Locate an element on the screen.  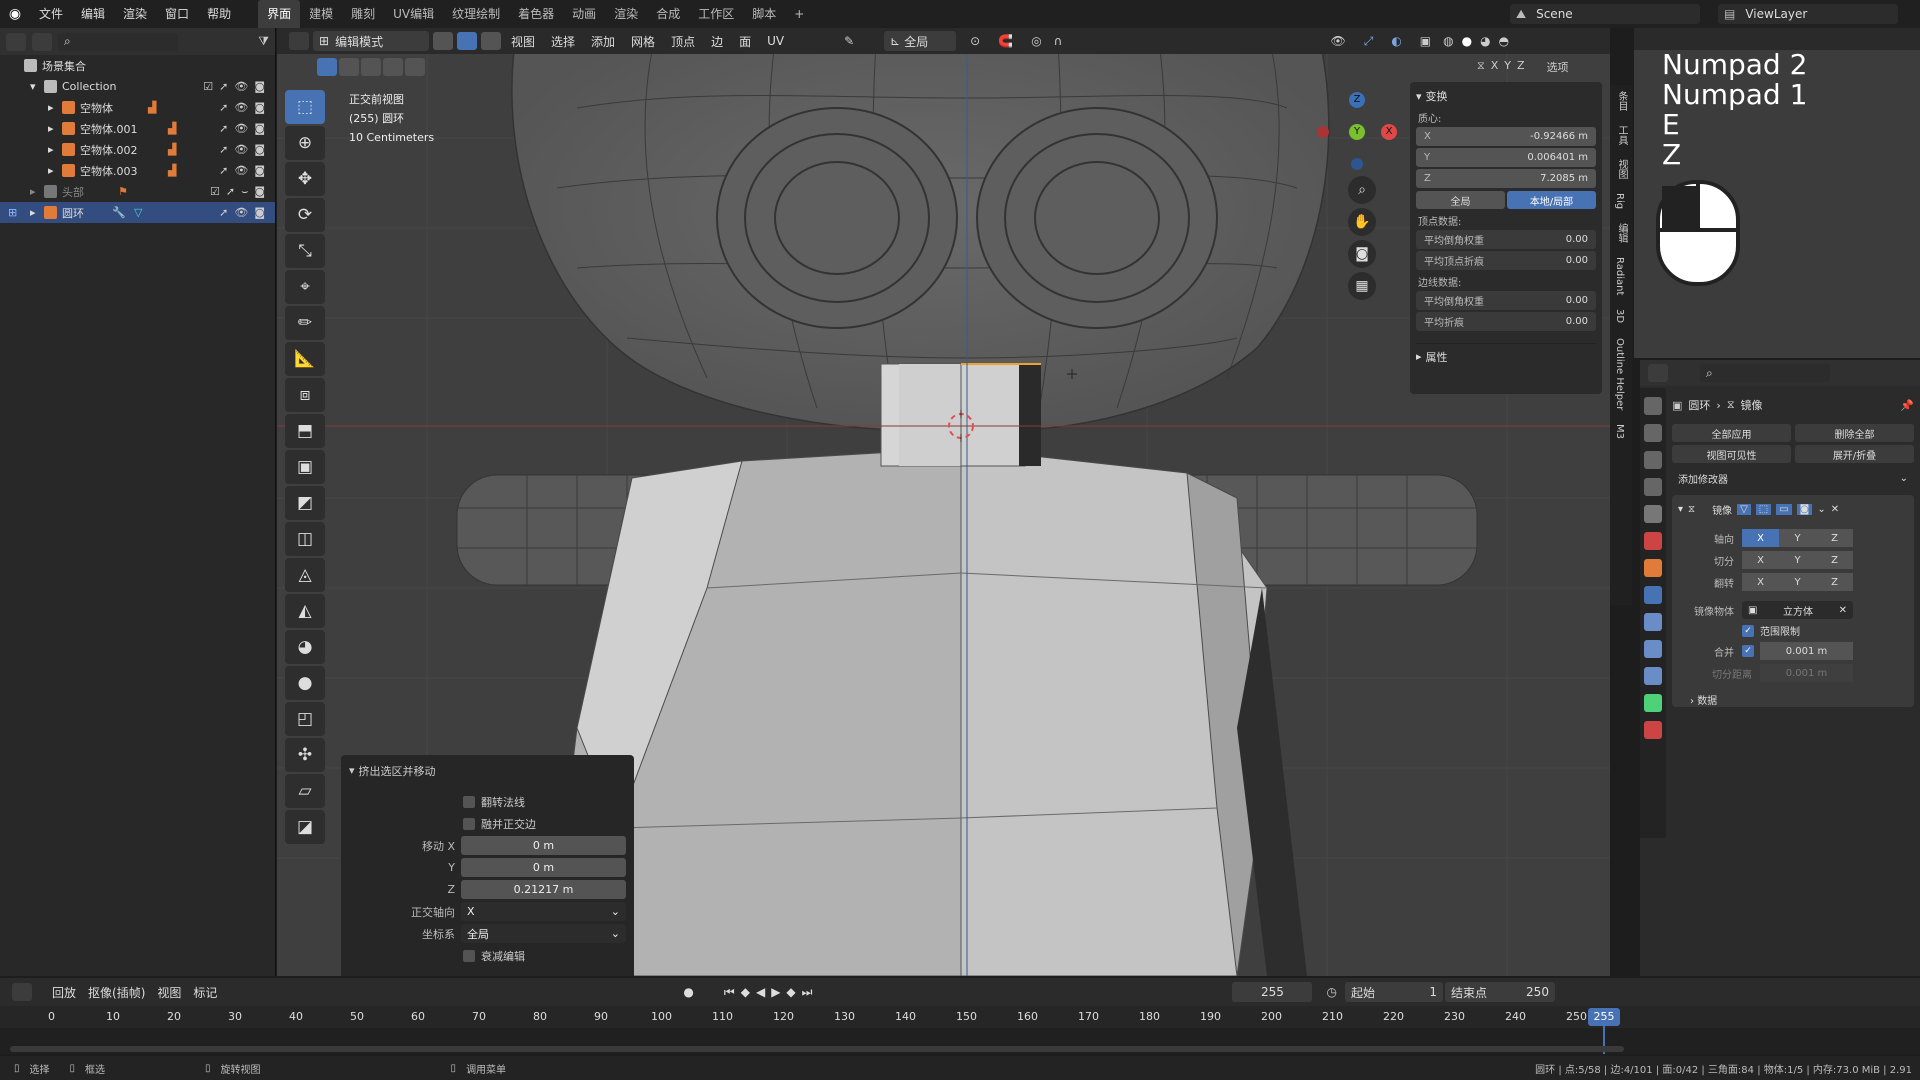
ortho-axis-dropdown: X ⌄ is located at coordinates (543, 911).